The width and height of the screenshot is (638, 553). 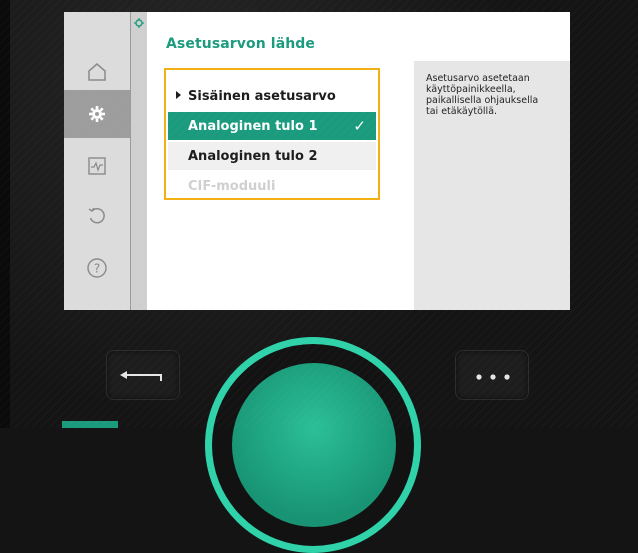 I want to click on sidebar-item-settings, so click(x=97, y=114).